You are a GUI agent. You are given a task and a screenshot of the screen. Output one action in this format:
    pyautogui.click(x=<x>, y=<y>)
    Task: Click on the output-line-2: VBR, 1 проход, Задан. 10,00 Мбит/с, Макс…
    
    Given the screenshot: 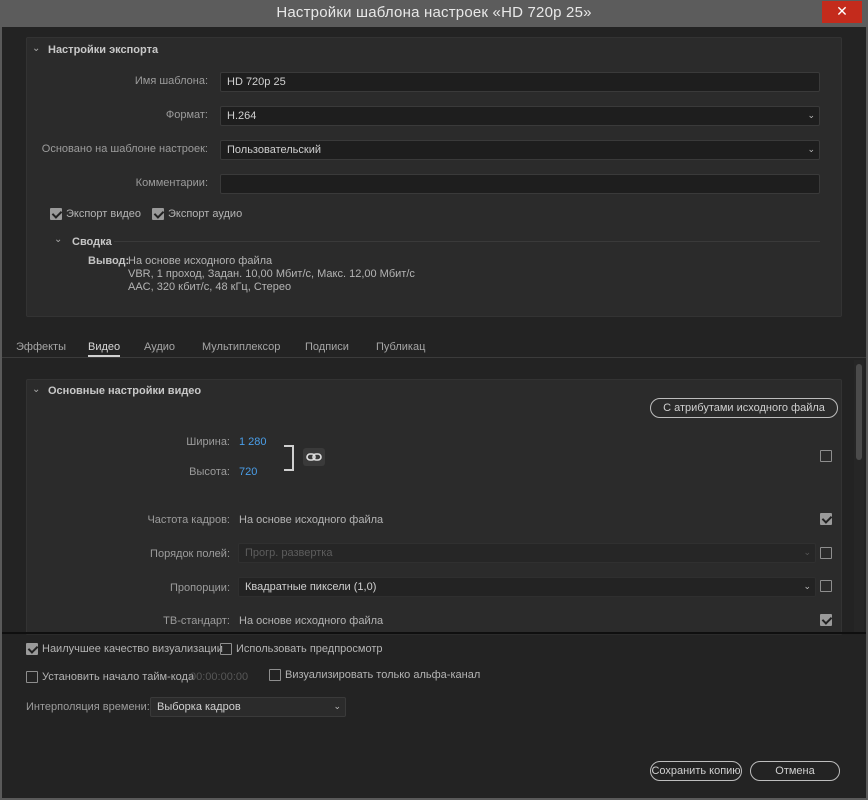 What is the action you would take?
    pyautogui.click(x=271, y=274)
    